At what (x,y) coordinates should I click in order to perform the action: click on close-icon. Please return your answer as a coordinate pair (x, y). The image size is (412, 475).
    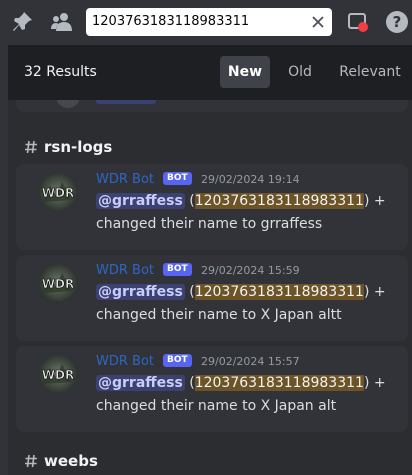
    Looking at the image, I should click on (318, 22).